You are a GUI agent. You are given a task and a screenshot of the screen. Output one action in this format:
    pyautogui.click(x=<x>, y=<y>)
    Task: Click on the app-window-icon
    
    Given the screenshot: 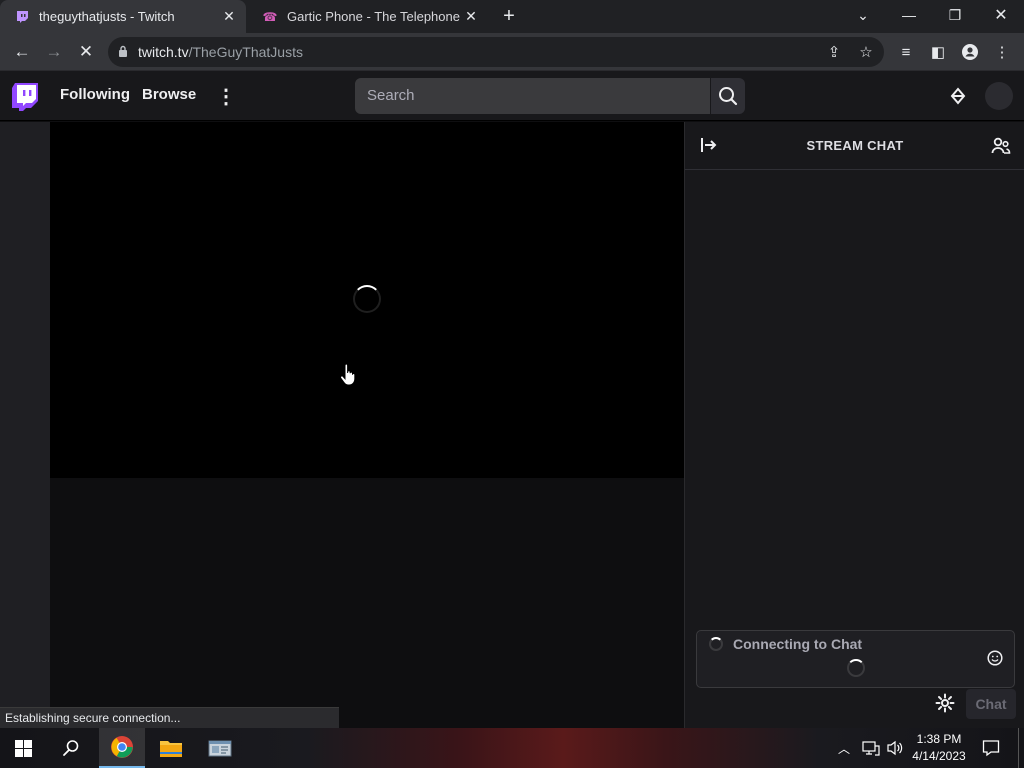 What is the action you would take?
    pyautogui.click(x=220, y=748)
    